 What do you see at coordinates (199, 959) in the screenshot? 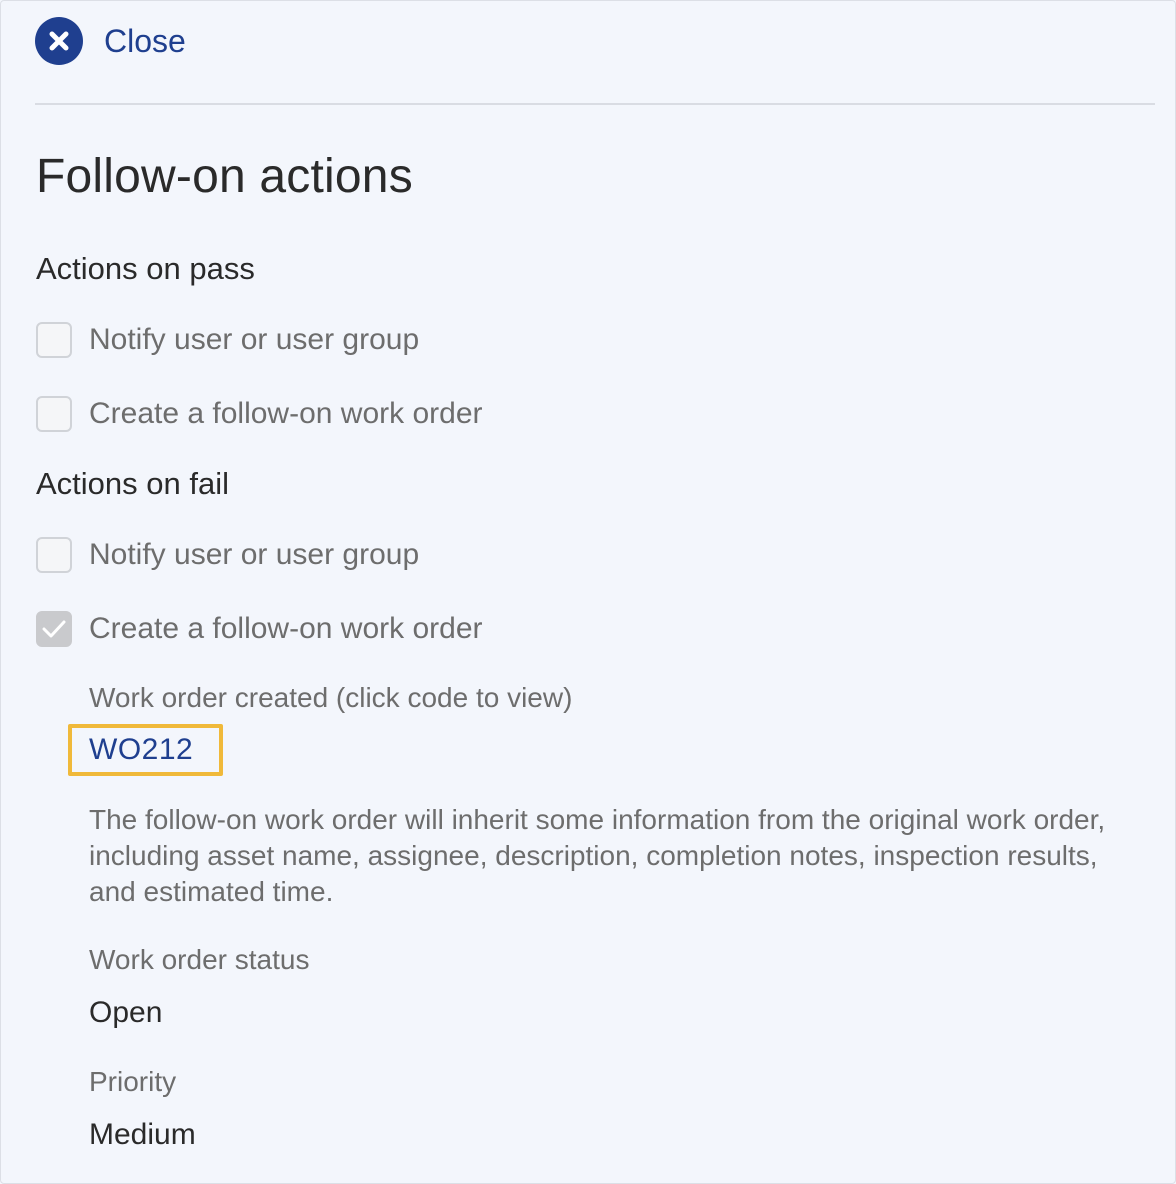
I see `work-order-status-label: Work order status` at bounding box center [199, 959].